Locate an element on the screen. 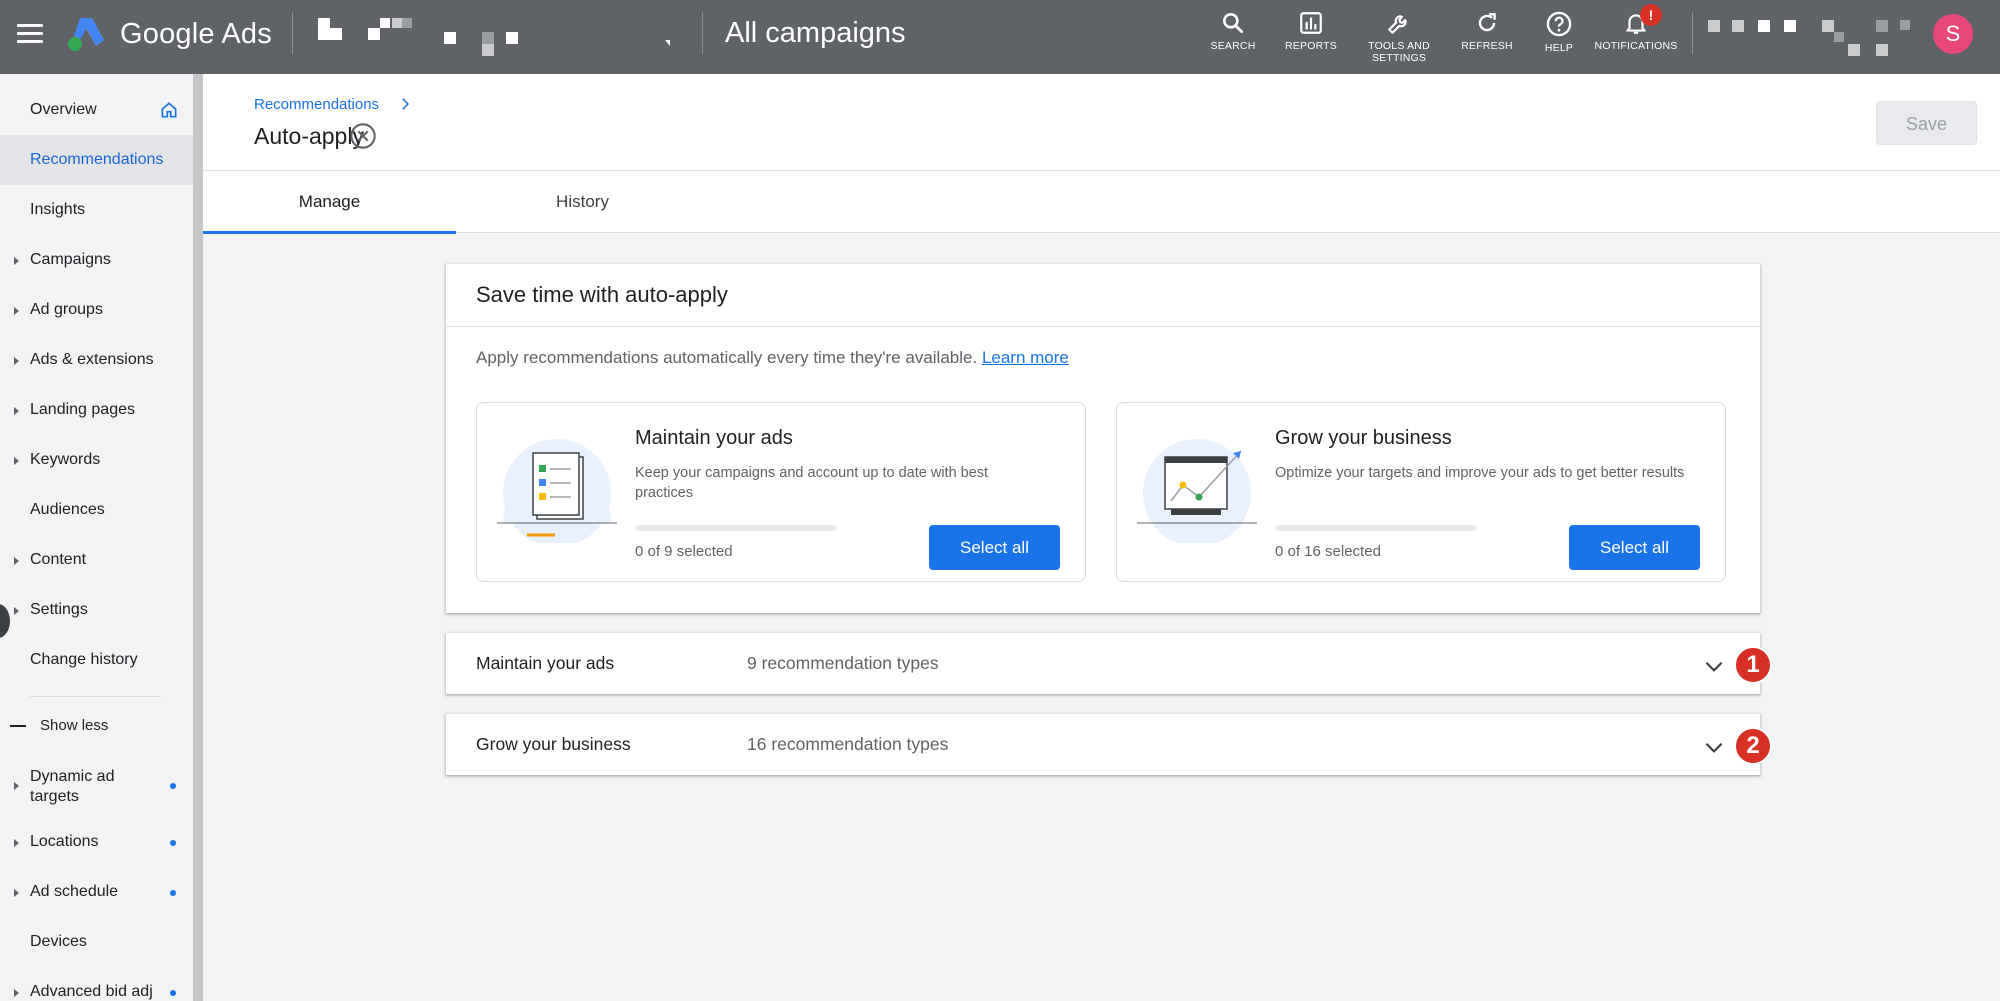 The image size is (2000, 1001). section-title: Maintain your ads is located at coordinates (545, 663).